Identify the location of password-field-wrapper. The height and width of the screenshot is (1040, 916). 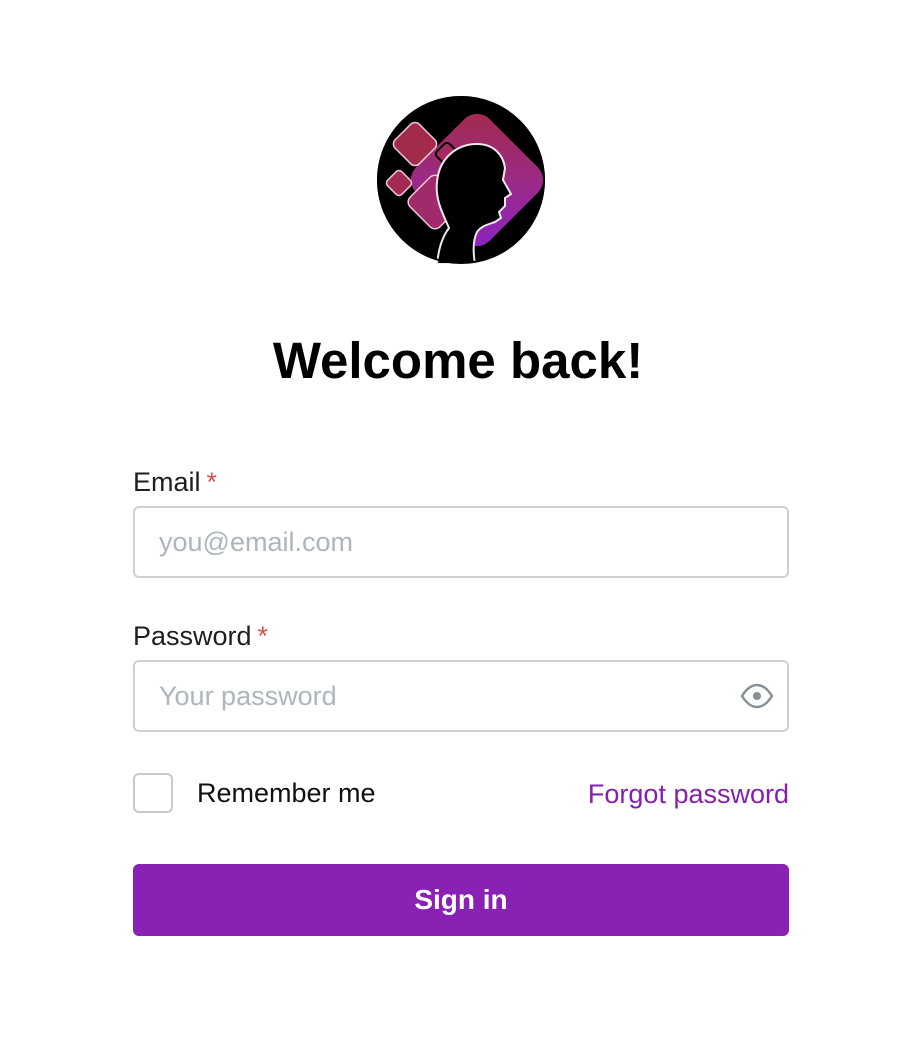
(461, 696).